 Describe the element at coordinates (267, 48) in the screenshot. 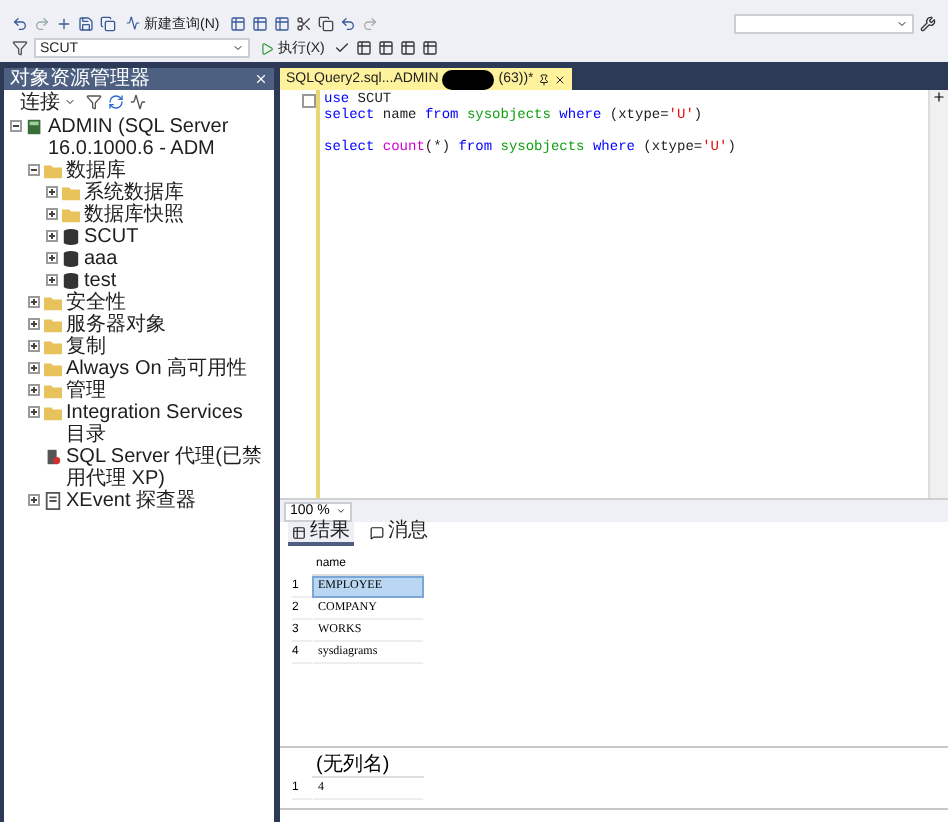

I see `play-icon` at that location.